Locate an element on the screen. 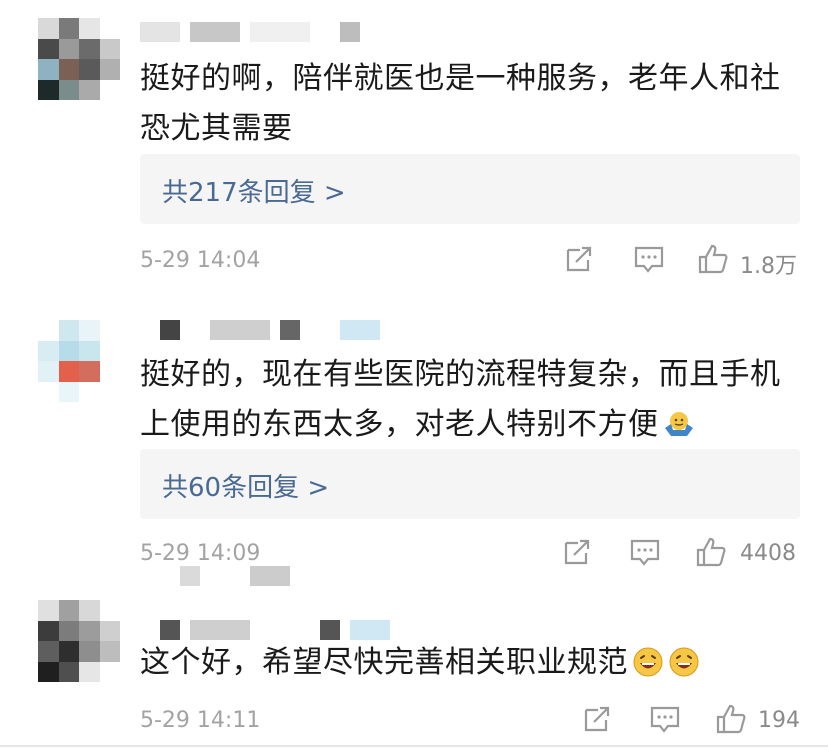 This screenshot has height=748, width=828. timestamp: 5-29 14:04 is located at coordinates (200, 260).